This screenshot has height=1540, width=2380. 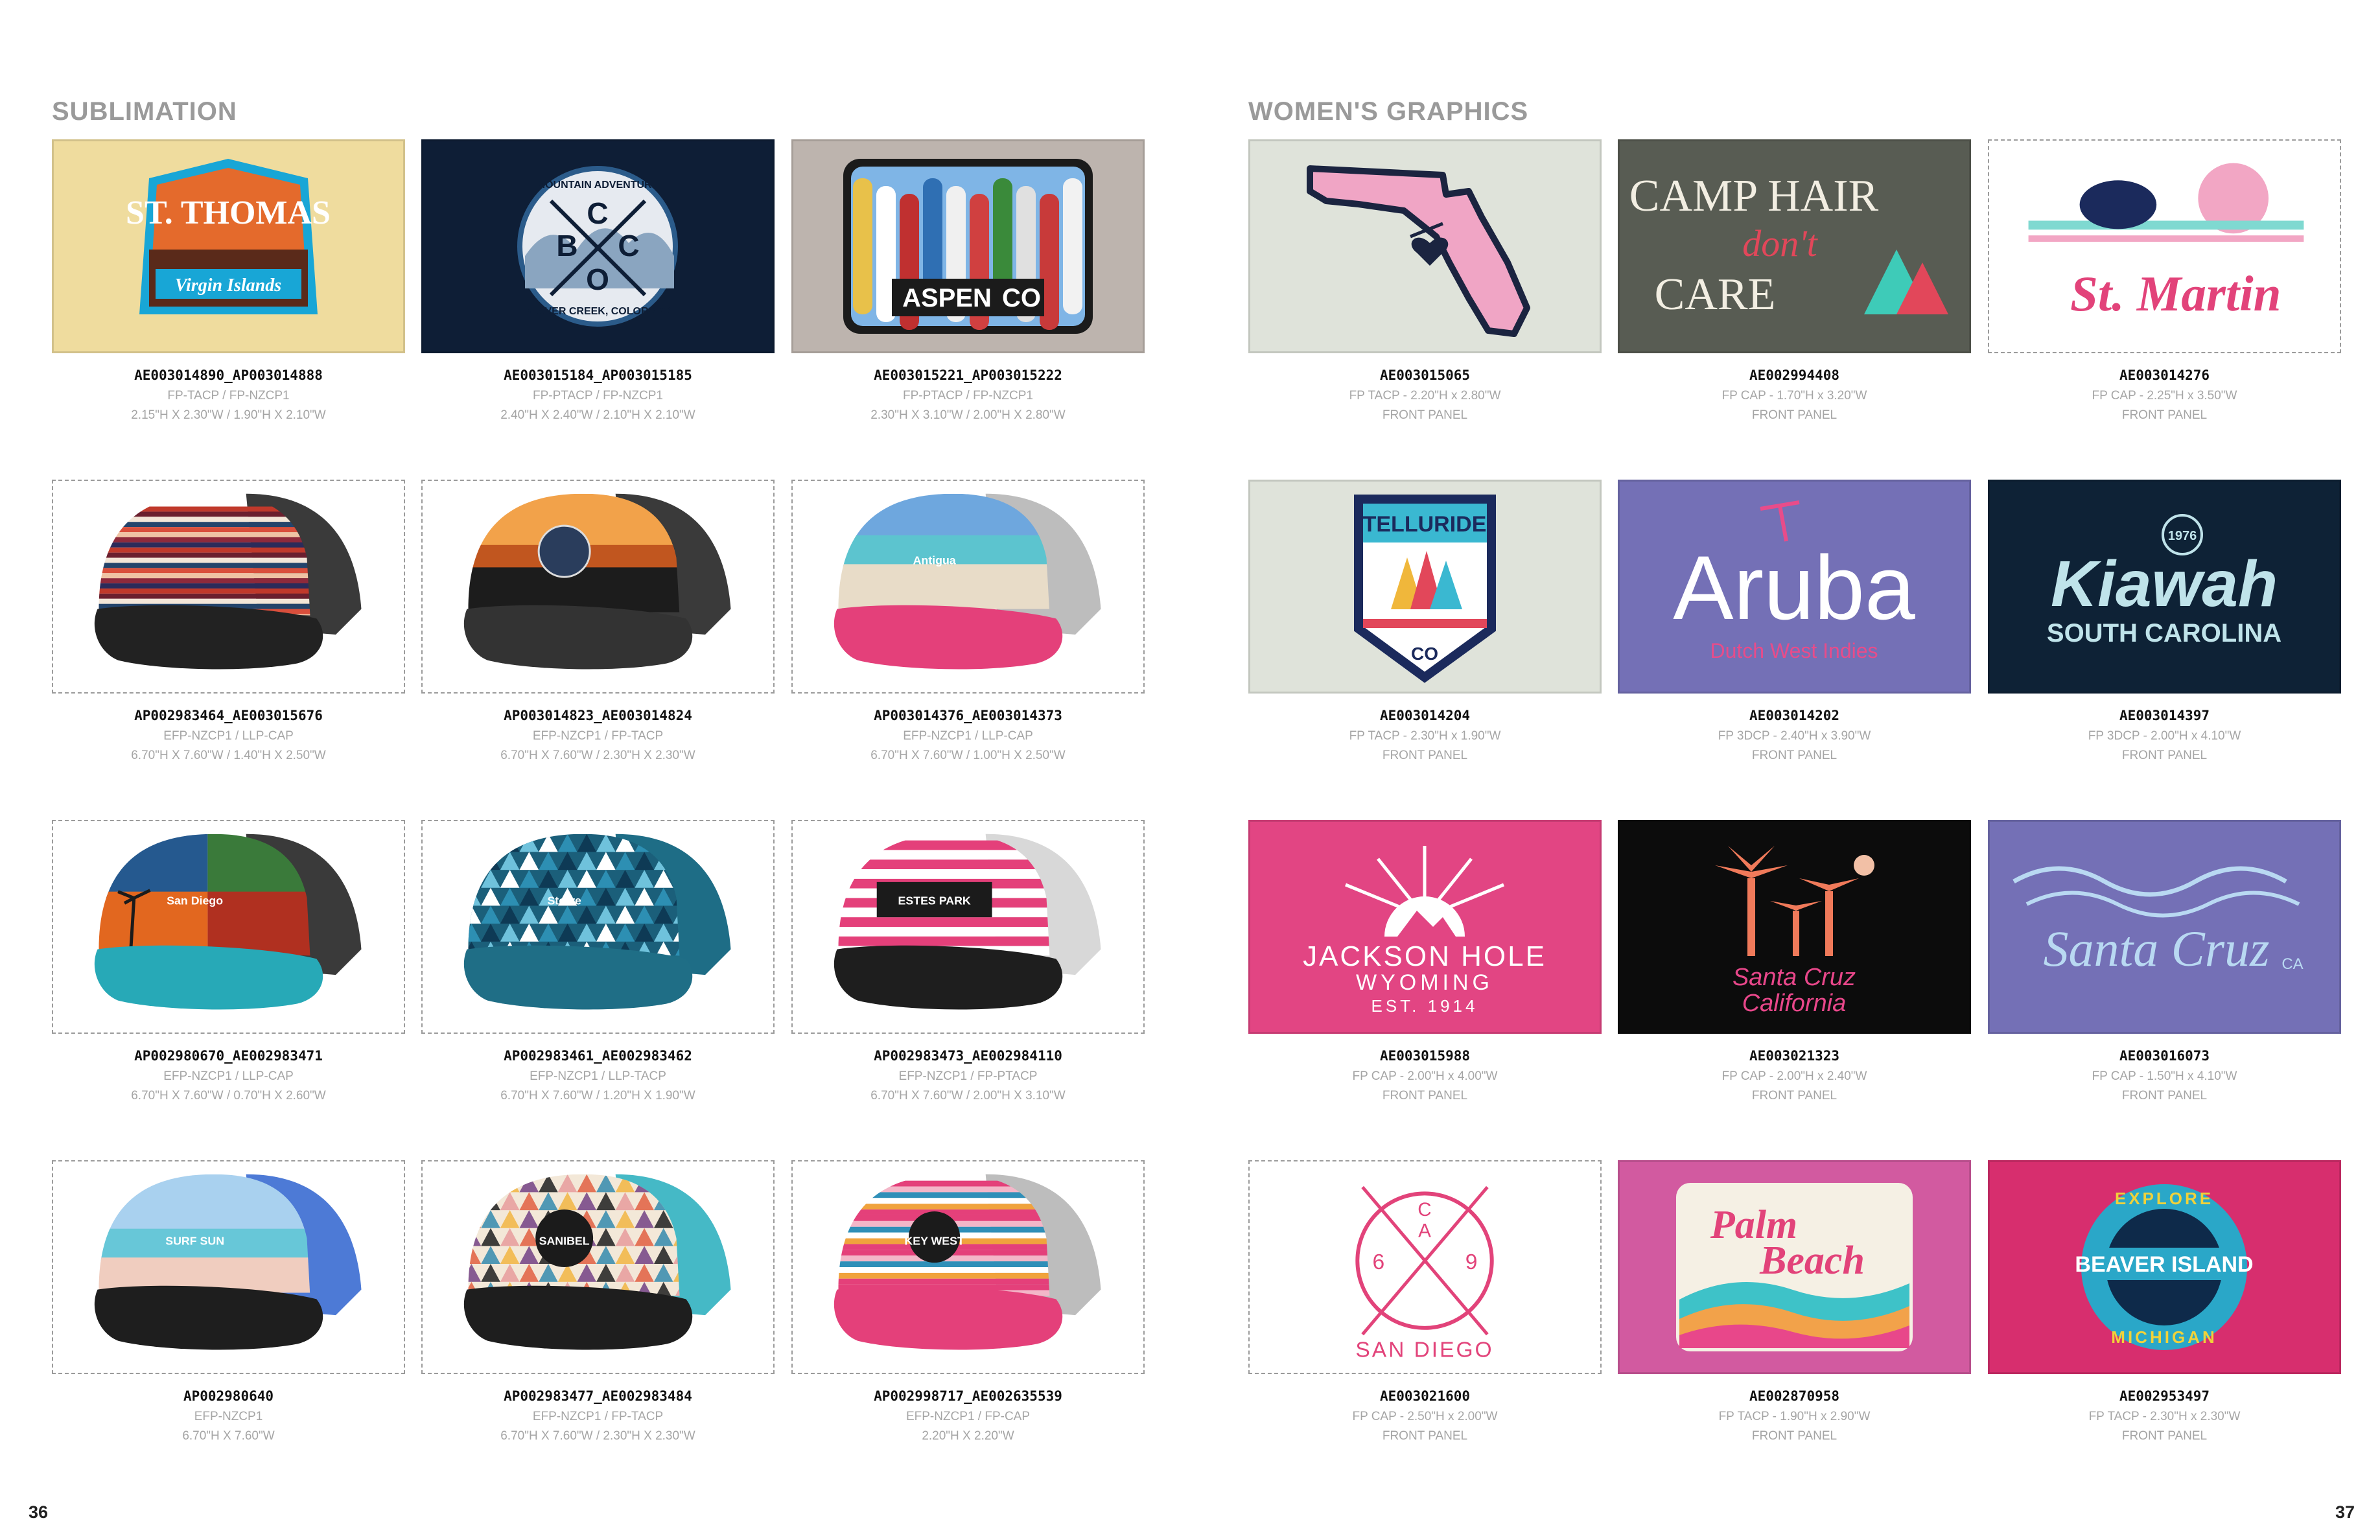 I want to click on item-code: AE003015184_AP003015185, so click(x=598, y=375).